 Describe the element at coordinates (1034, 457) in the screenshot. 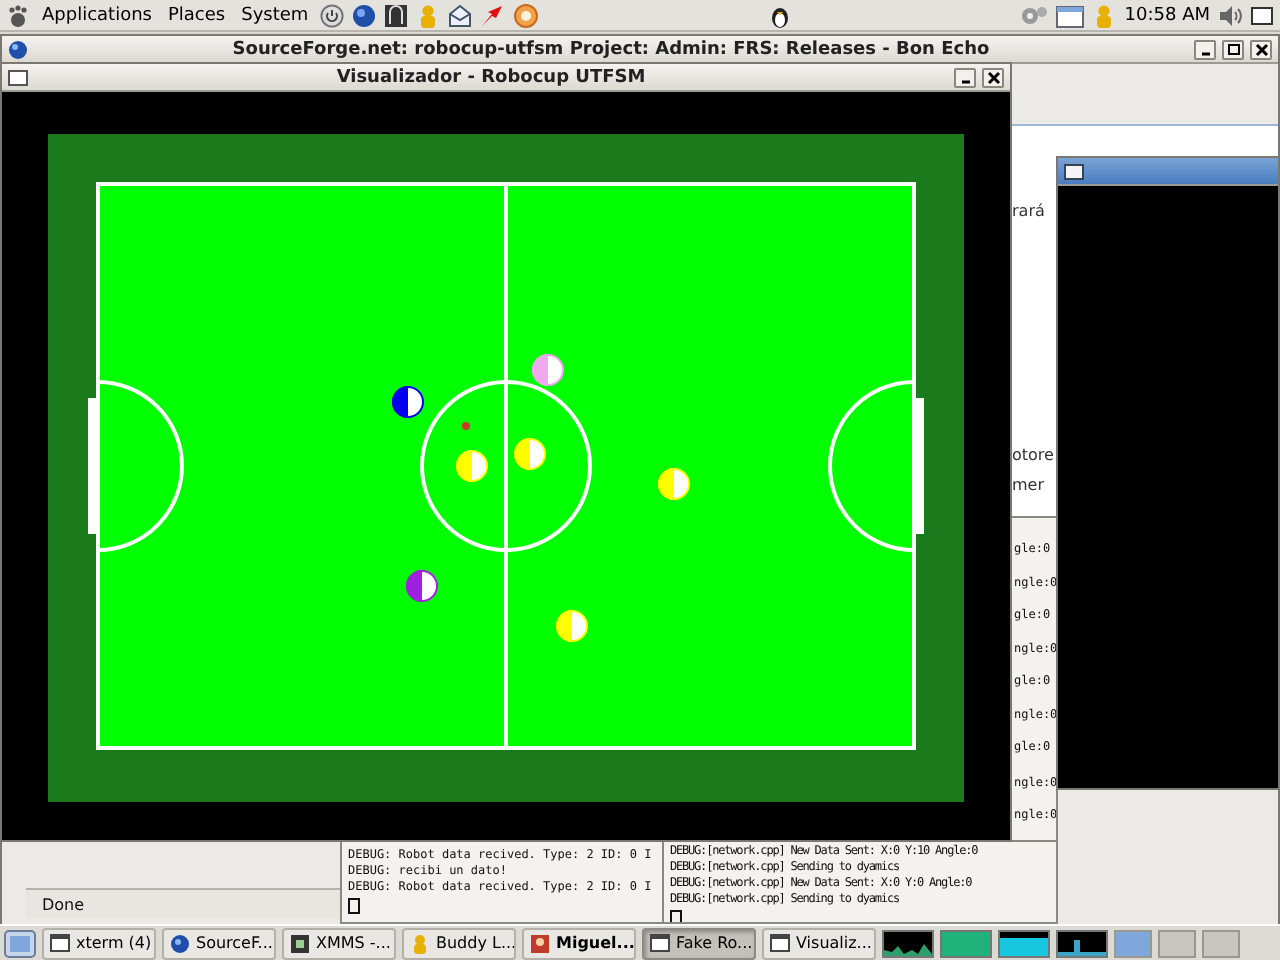

I see `page-text: otore` at that location.